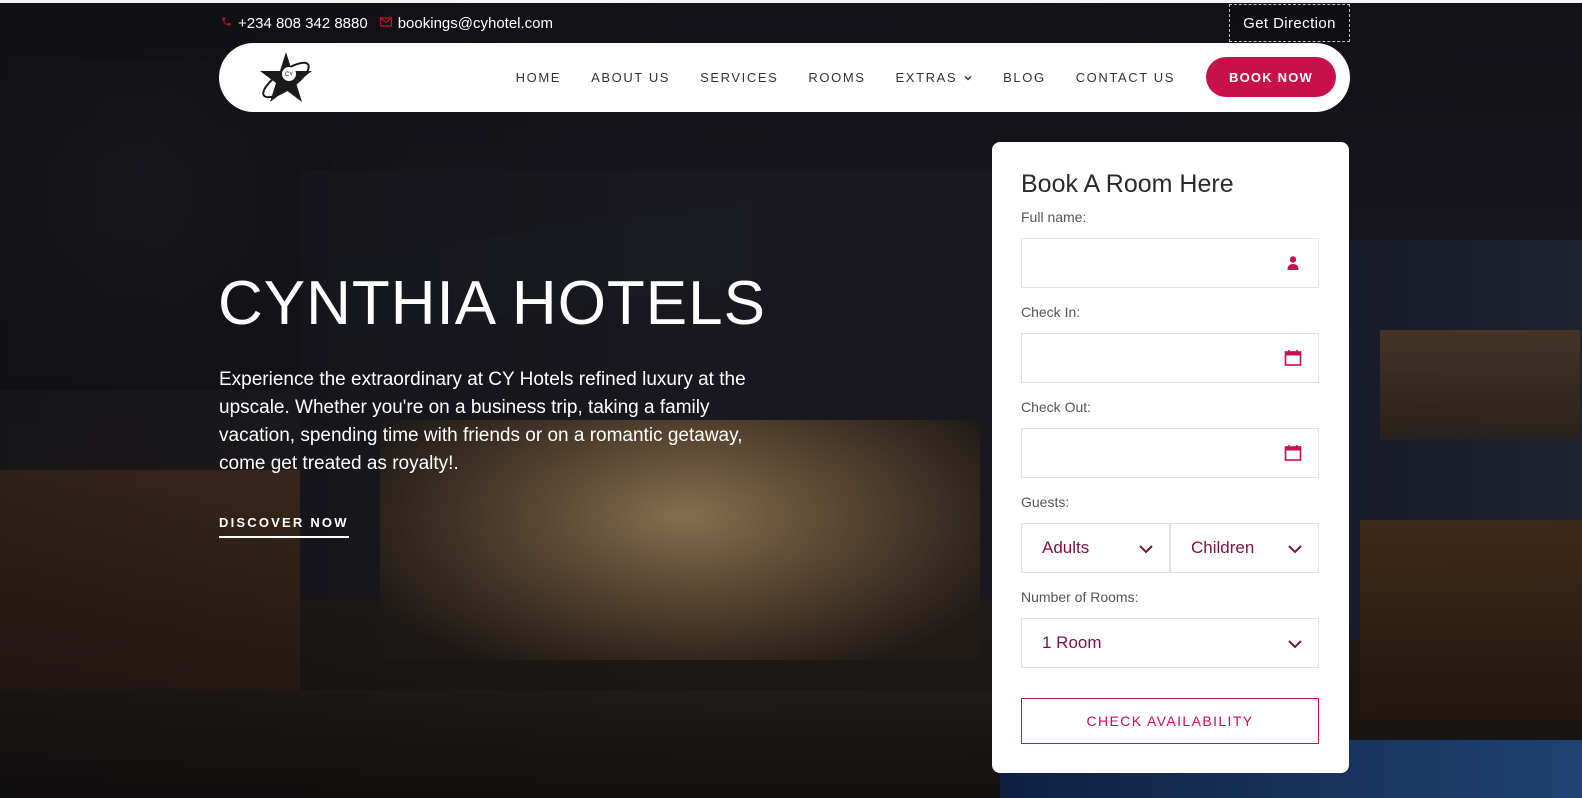  I want to click on booking-title: Book A Room Here, so click(1127, 184).